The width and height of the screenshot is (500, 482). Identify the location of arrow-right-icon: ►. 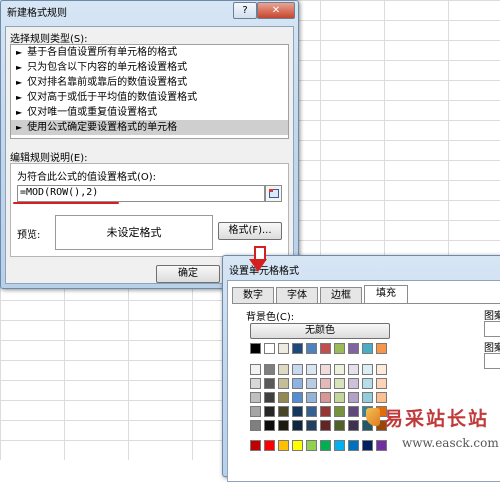
(19, 82).